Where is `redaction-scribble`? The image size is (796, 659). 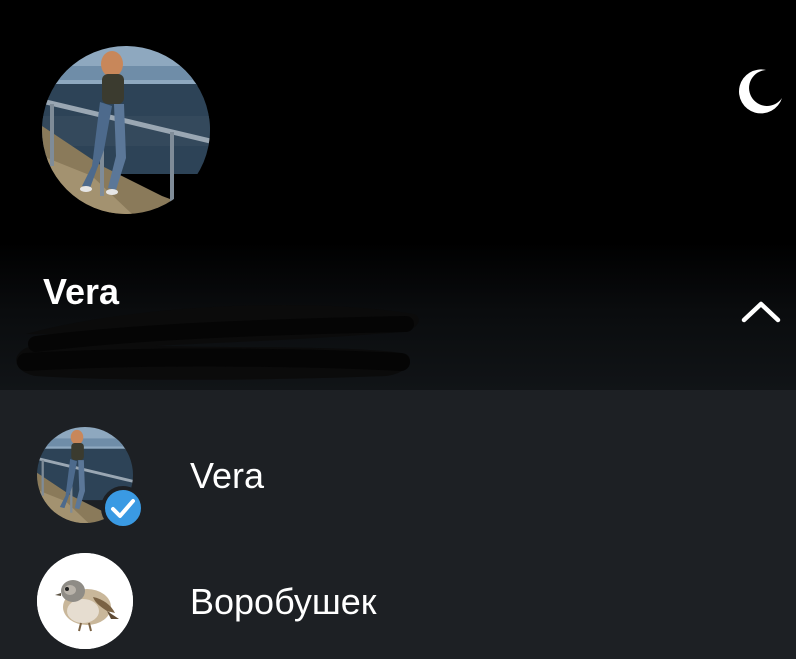 redaction-scribble is located at coordinates (217, 342).